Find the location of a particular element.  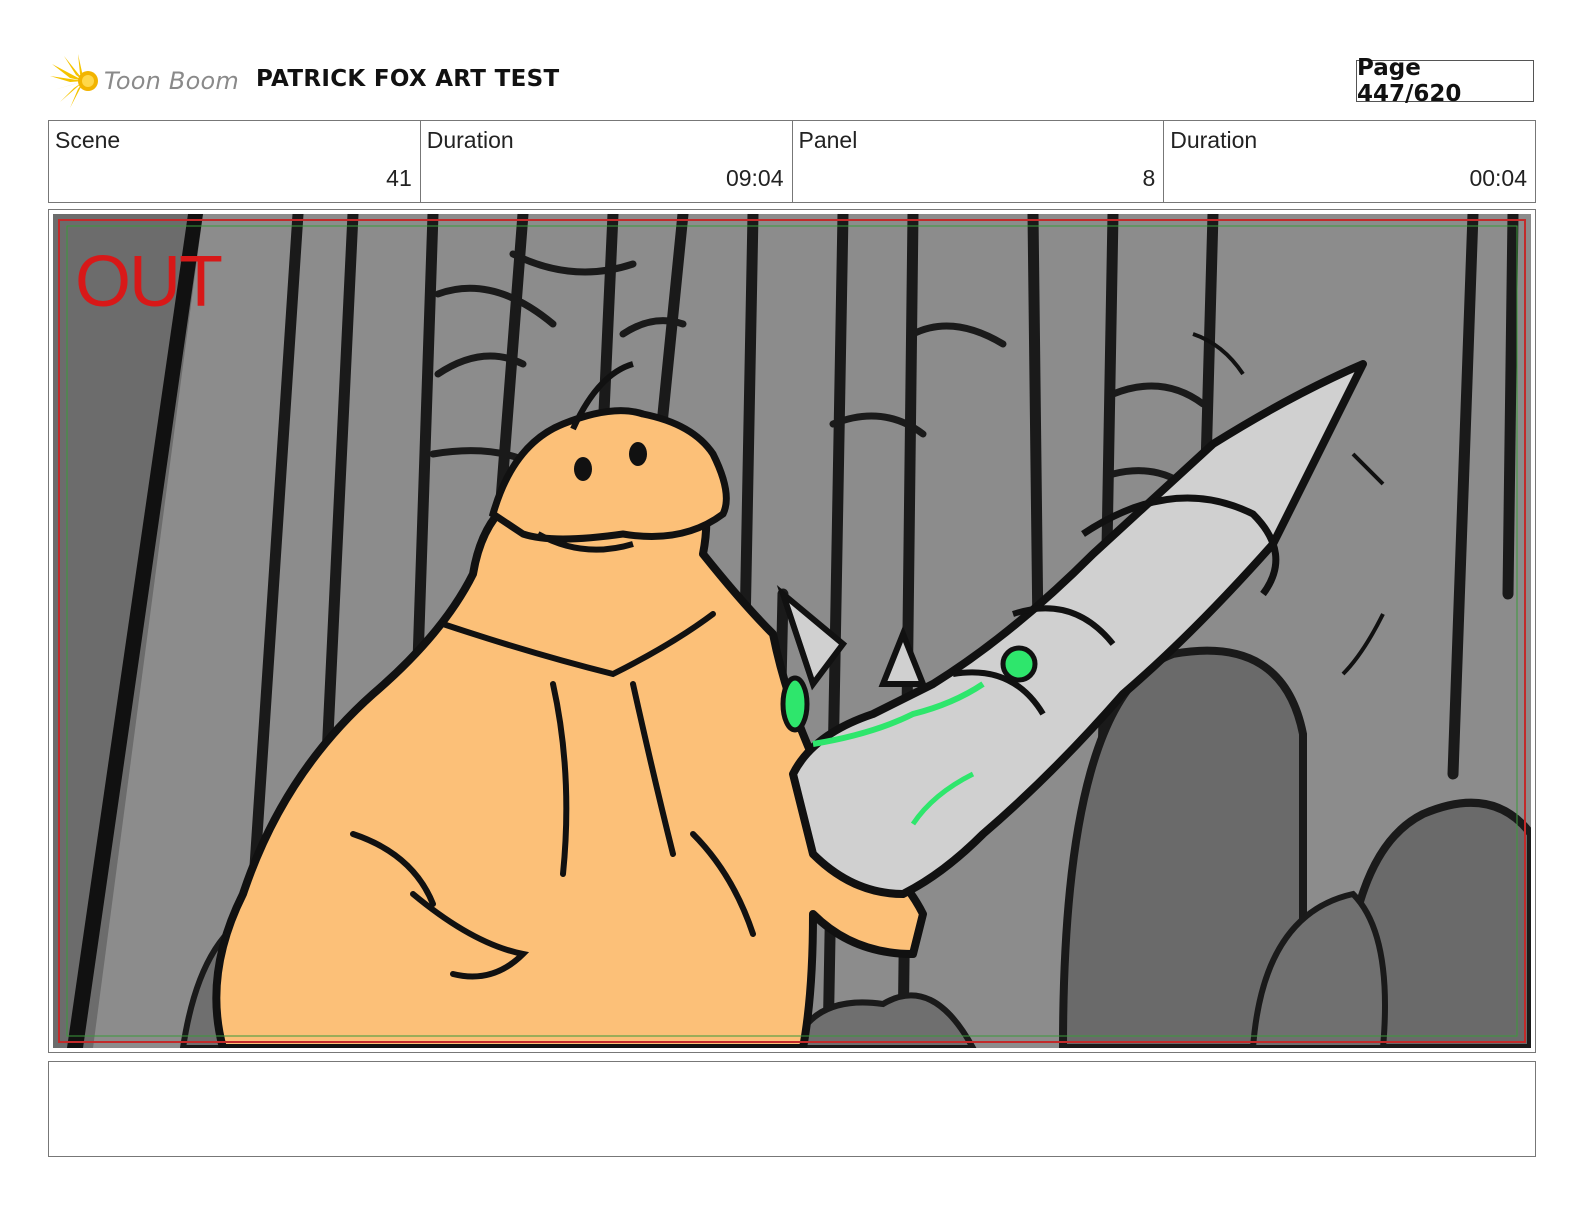

scene-duration-cell: Duration 09:04 is located at coordinates (605, 161).